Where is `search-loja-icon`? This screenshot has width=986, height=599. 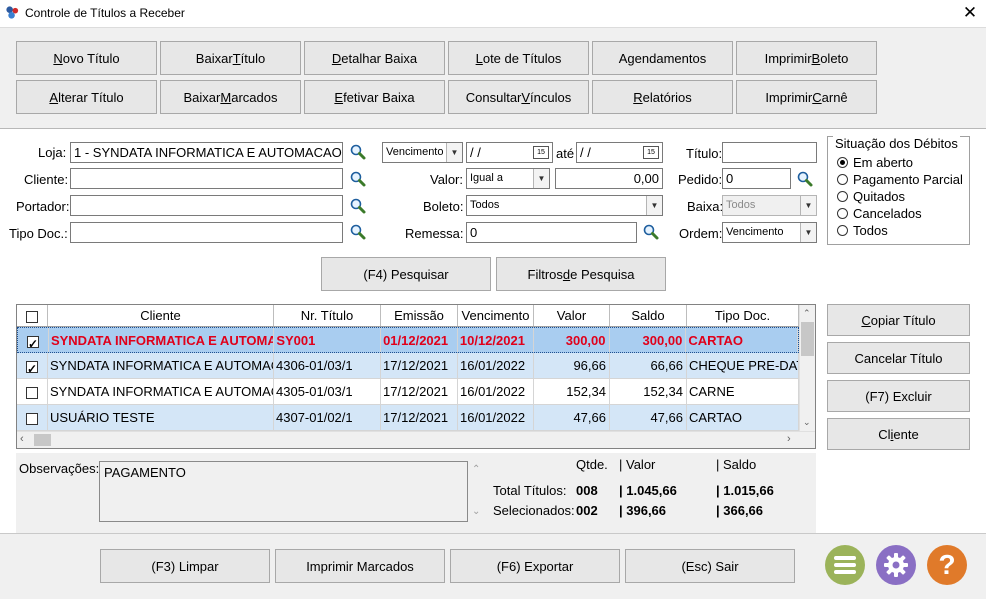
search-loja-icon is located at coordinates (358, 152).